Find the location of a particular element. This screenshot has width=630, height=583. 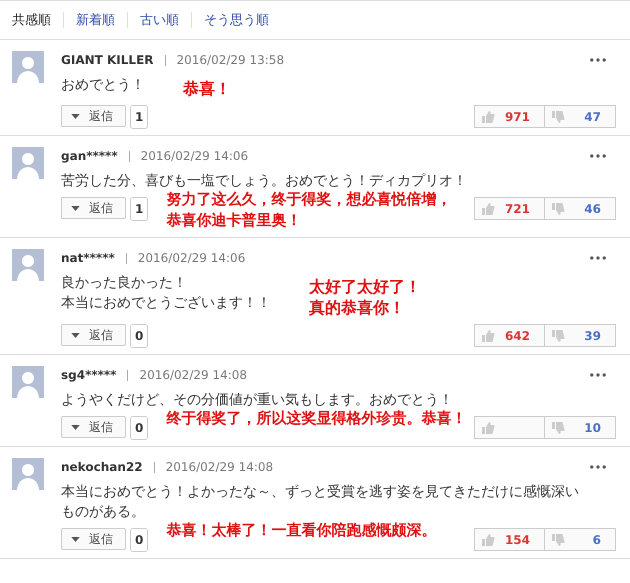

dislike-button: 6 is located at coordinates (580, 539).